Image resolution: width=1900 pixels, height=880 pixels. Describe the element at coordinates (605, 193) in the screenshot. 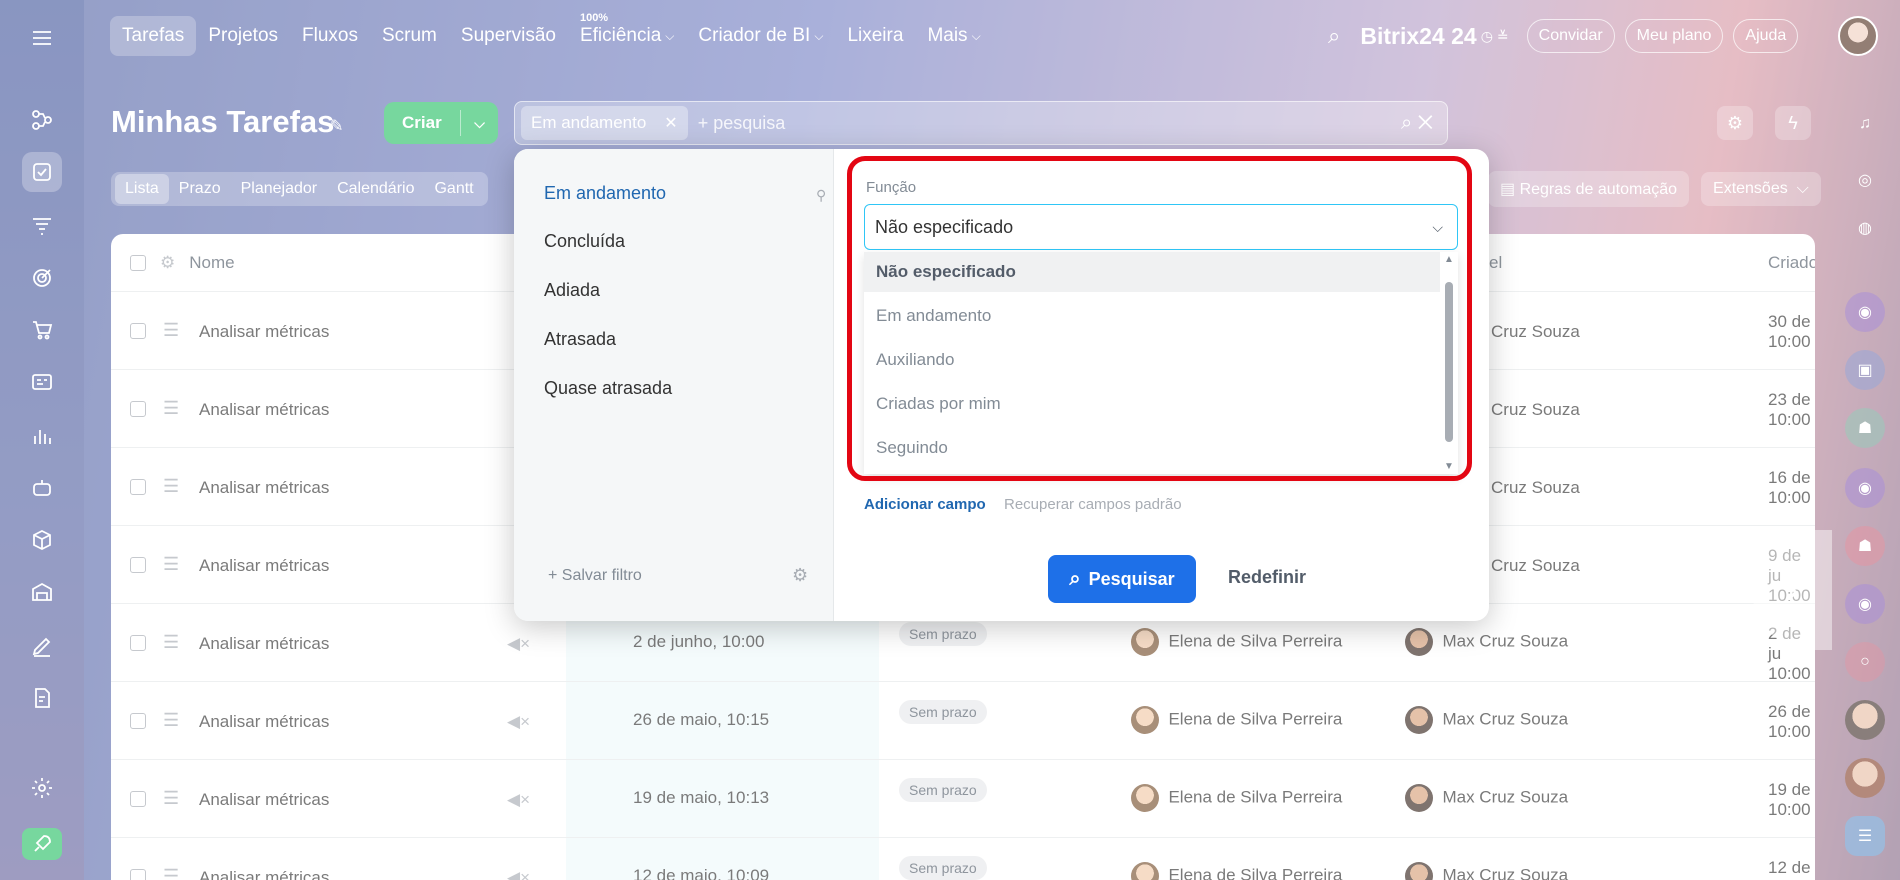

I see `preset-em-andamento: Em andamento` at that location.